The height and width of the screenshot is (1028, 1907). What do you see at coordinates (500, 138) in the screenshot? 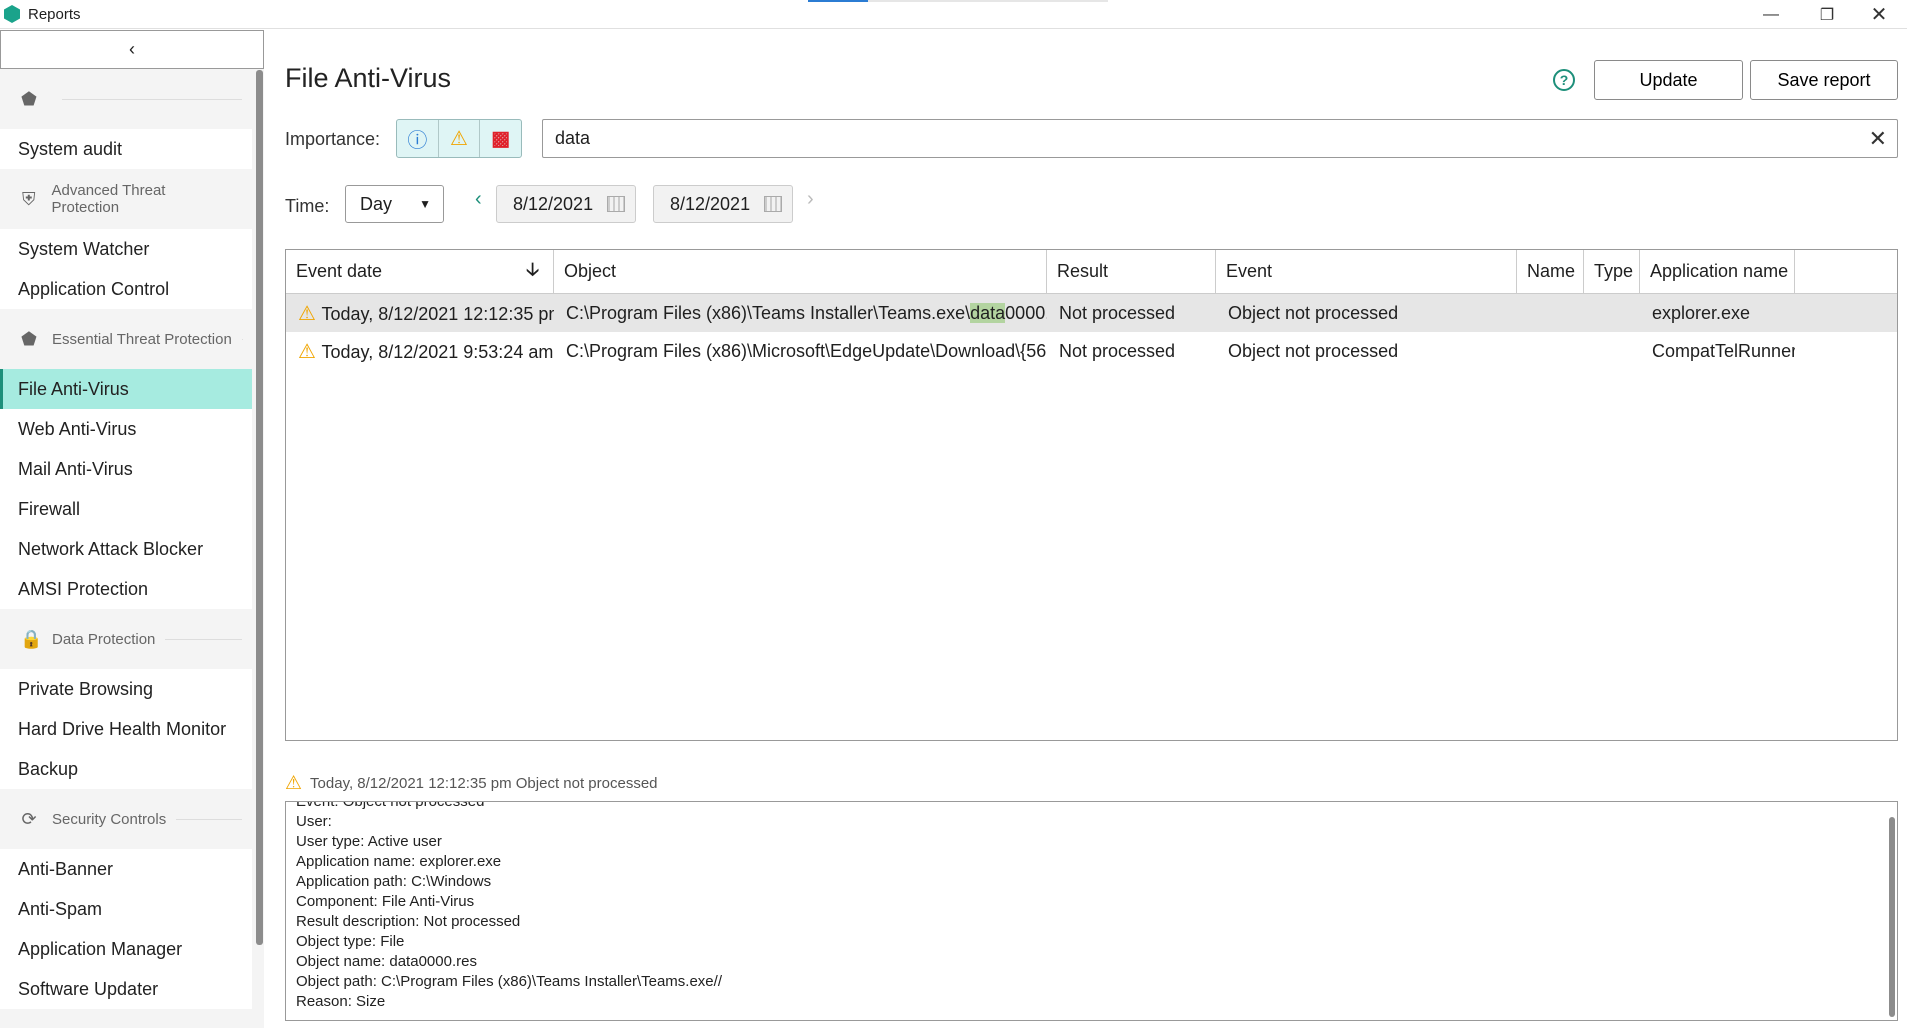
I see `critical-icon: ▩` at bounding box center [500, 138].